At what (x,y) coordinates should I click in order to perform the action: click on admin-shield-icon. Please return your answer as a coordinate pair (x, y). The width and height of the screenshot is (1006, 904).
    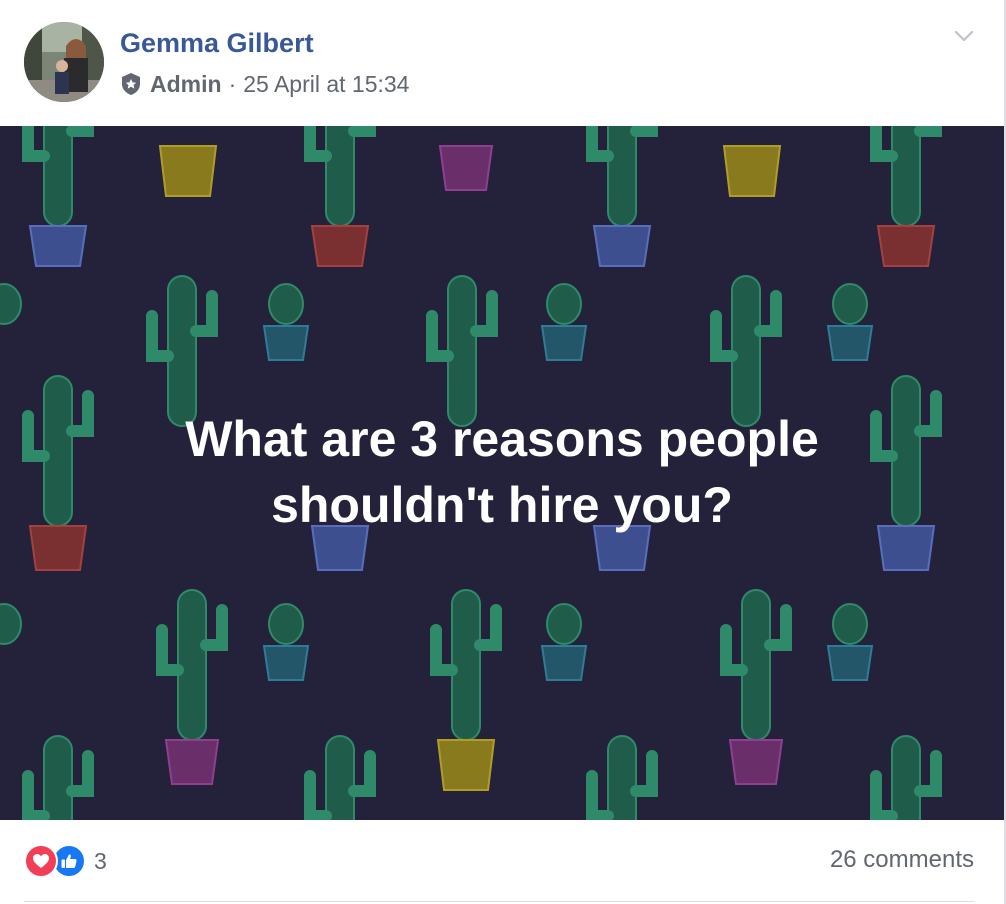
    Looking at the image, I should click on (131, 84).